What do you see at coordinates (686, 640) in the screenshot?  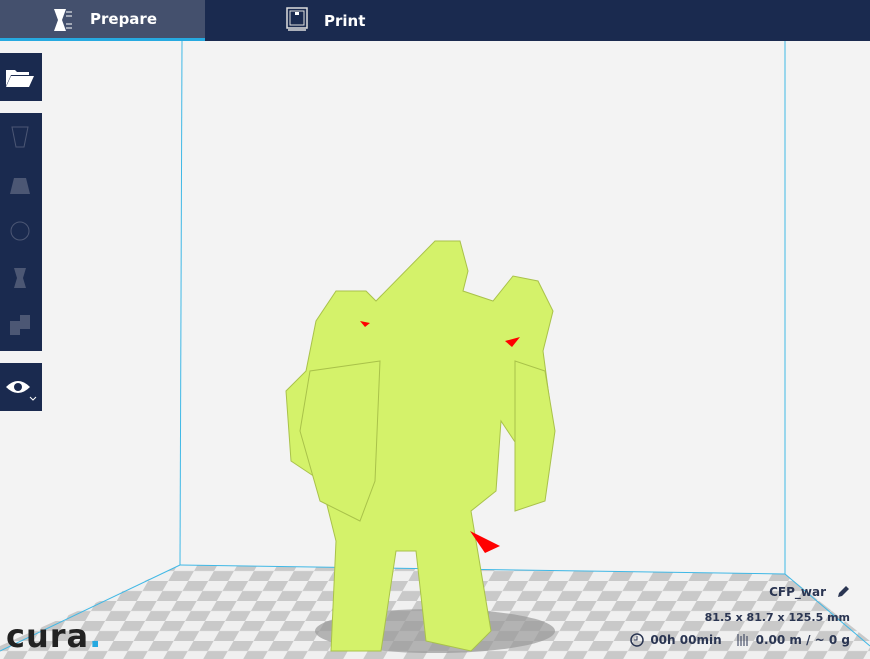 I see `print-time: 00h 00min` at bounding box center [686, 640].